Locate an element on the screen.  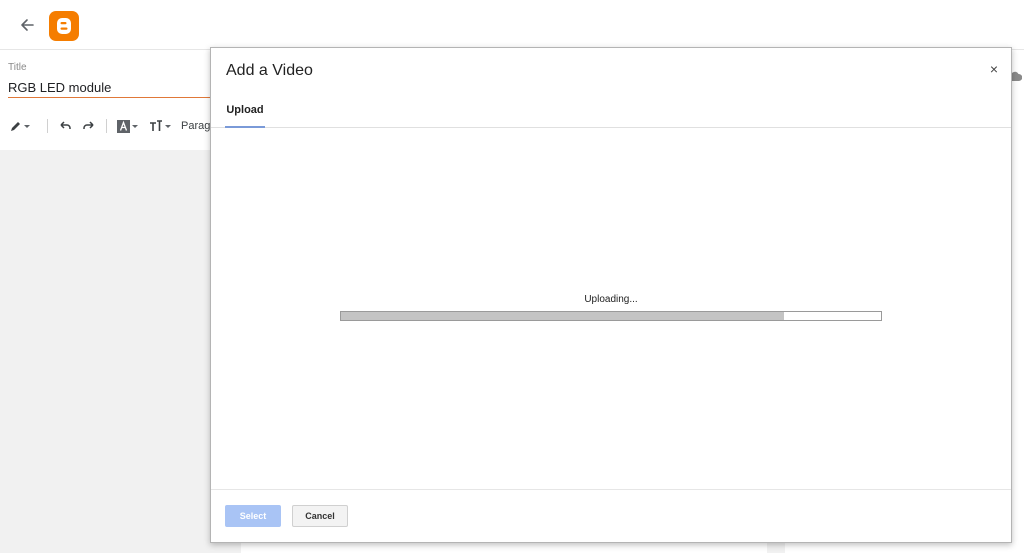
font-size-button is located at coordinates (160, 126).